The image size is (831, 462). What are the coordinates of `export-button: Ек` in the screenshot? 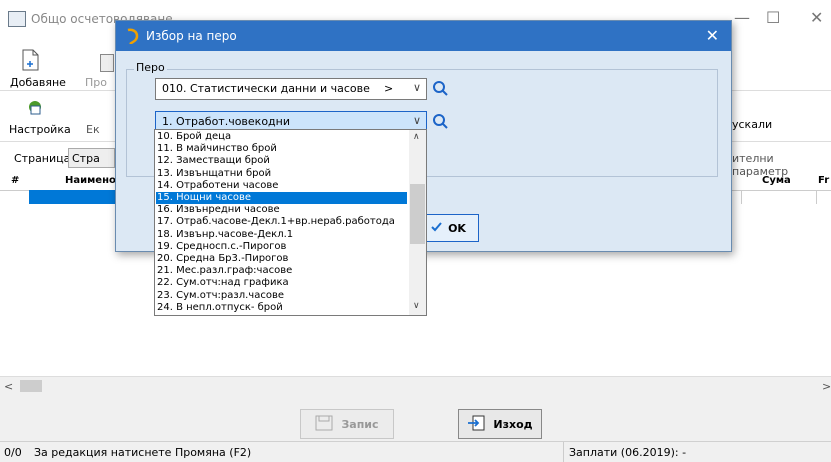 It's located at (93, 129).